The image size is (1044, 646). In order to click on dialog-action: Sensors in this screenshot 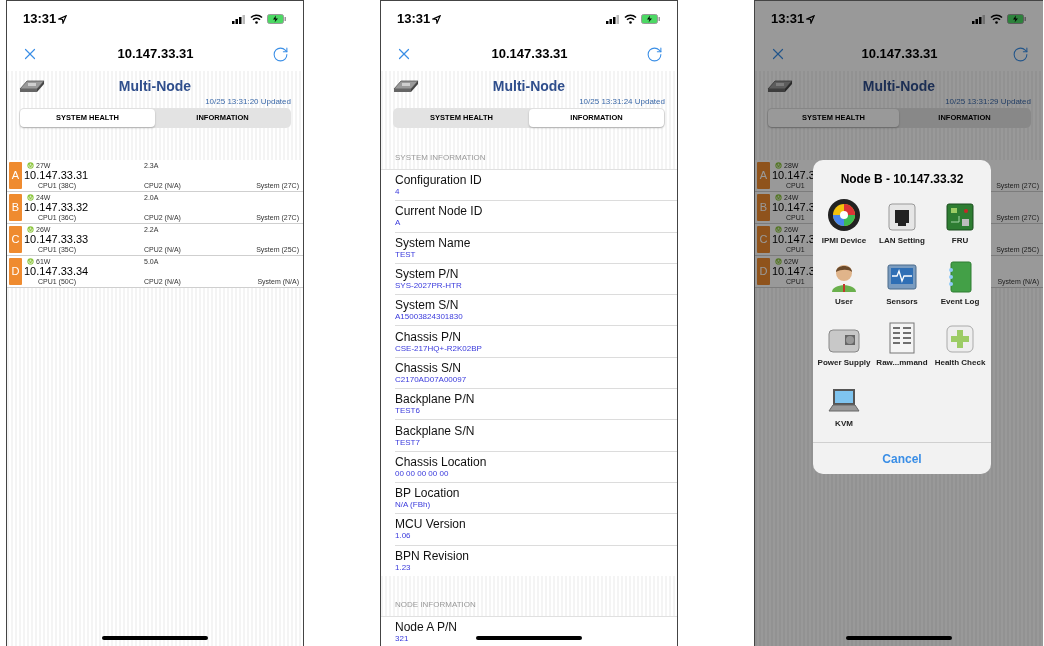, I will do `click(902, 282)`.